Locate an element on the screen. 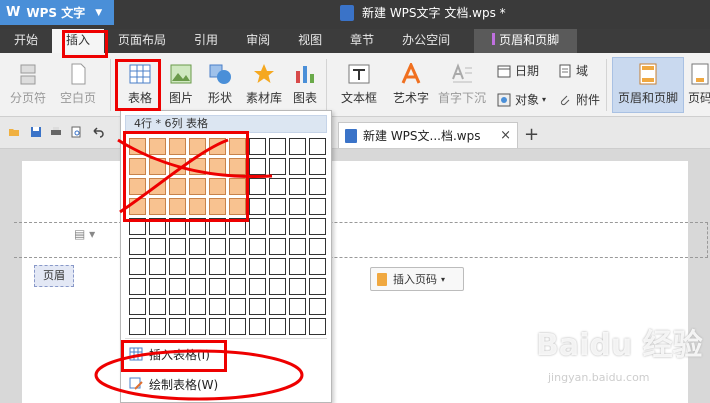 The width and height of the screenshot is (710, 403). paragraph-icon: ▤ ▾ is located at coordinates (84, 234).